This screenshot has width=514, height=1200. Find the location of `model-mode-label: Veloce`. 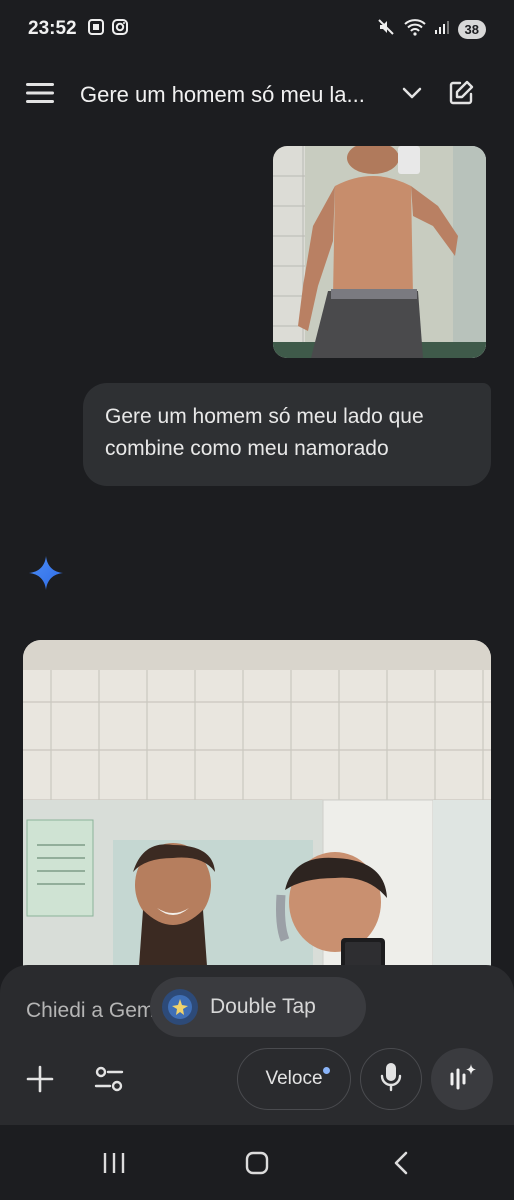

model-mode-label: Veloce is located at coordinates (294, 1078).